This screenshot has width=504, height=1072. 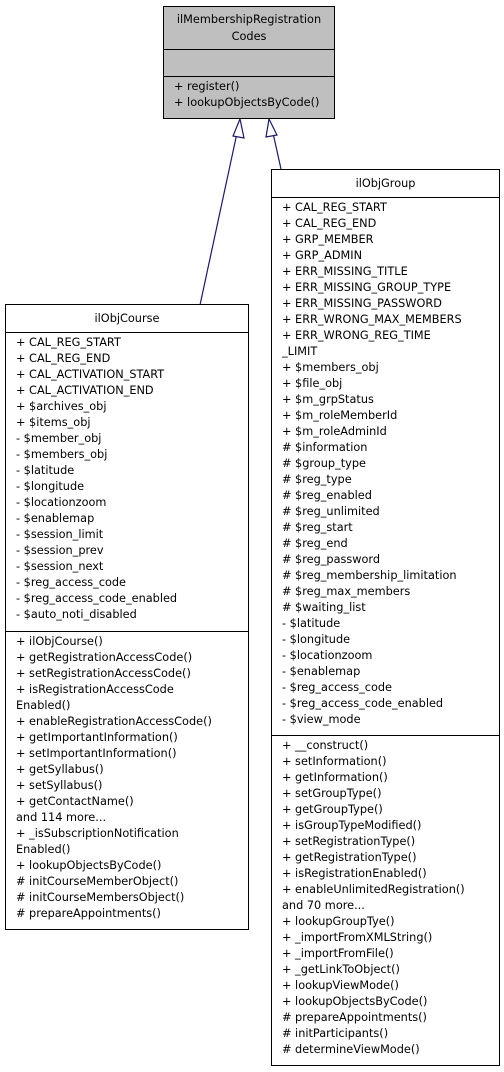 What do you see at coordinates (349, 857) in the screenshot?
I see `method-item: + getRegistrationType()` at bounding box center [349, 857].